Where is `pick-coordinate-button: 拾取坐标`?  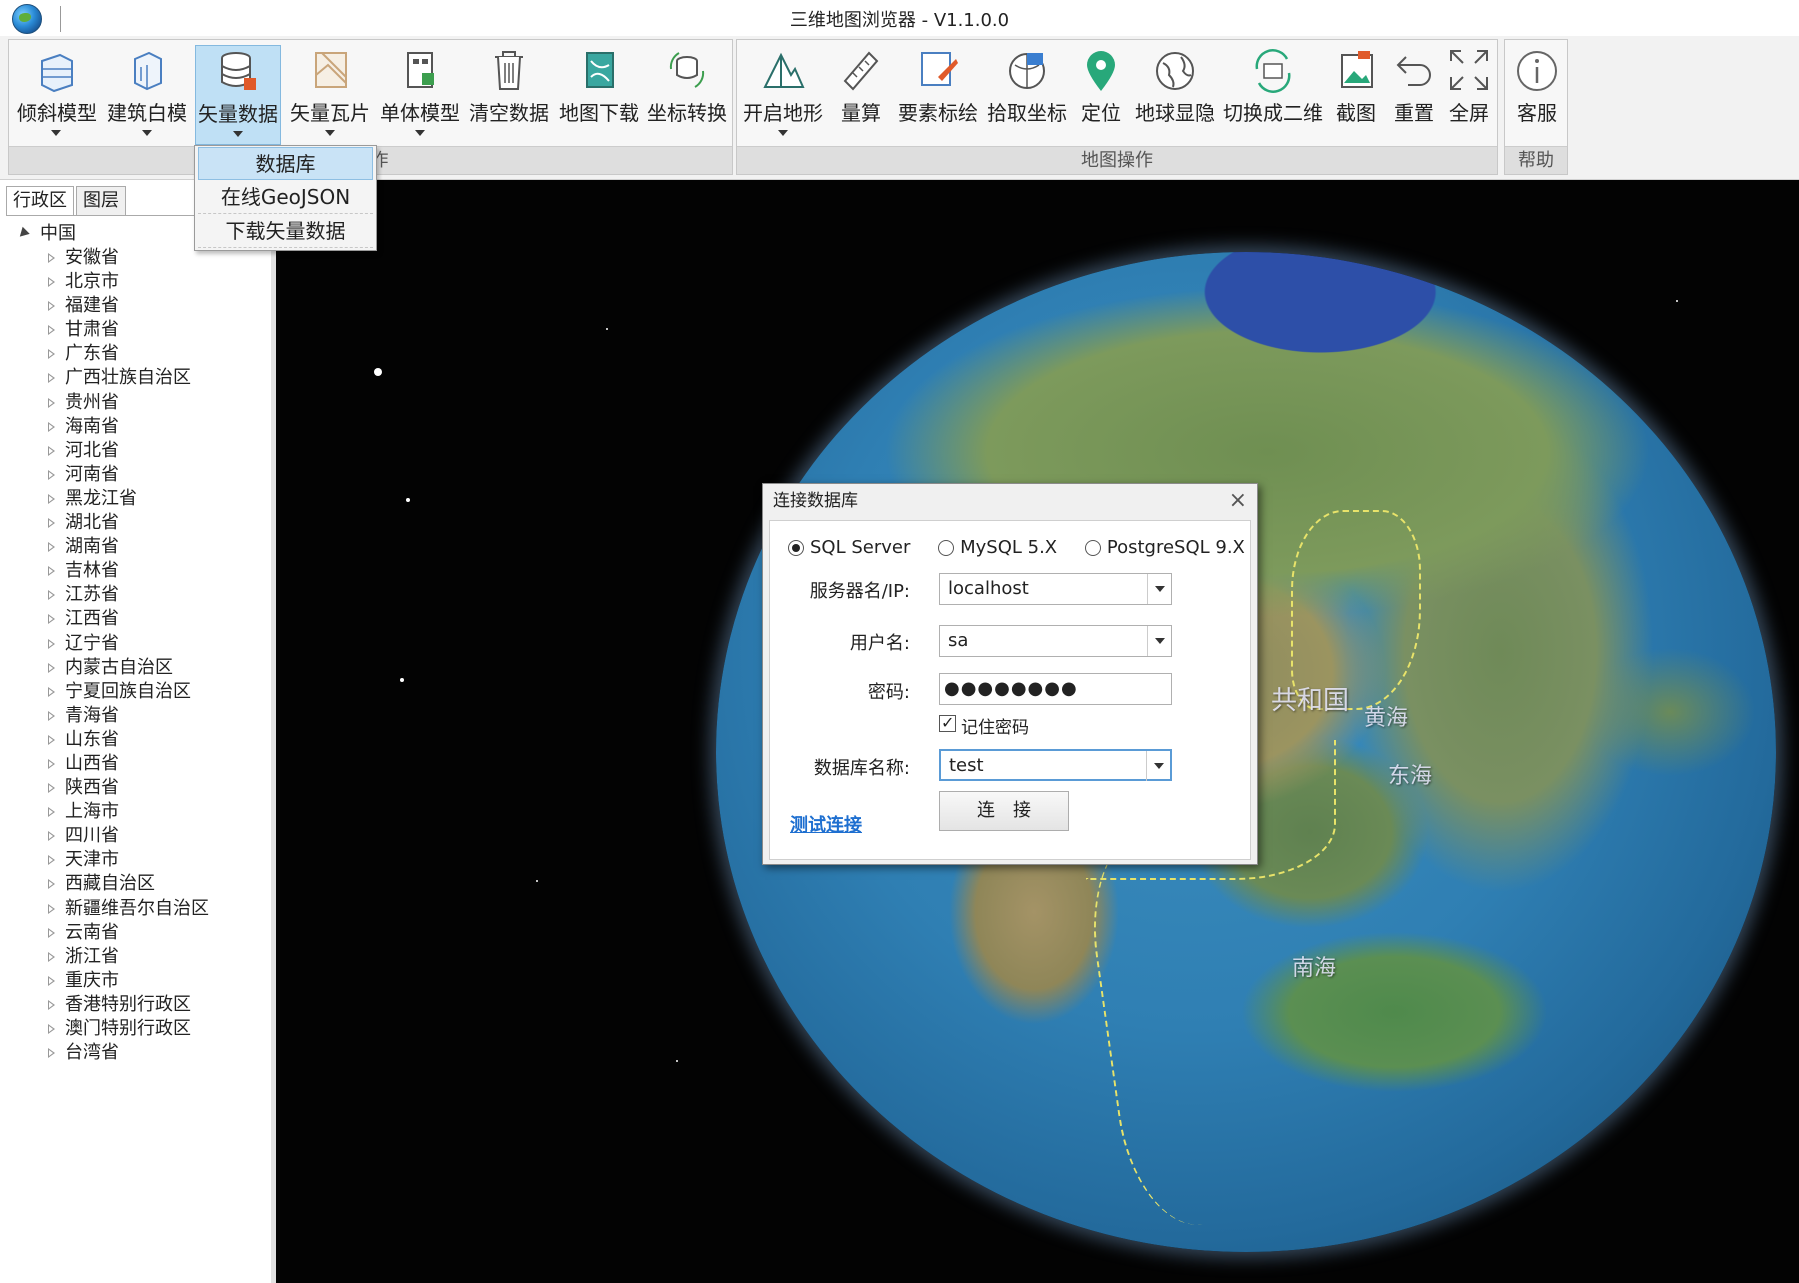
pick-coordinate-button: 拾取坐标 is located at coordinates (1027, 95).